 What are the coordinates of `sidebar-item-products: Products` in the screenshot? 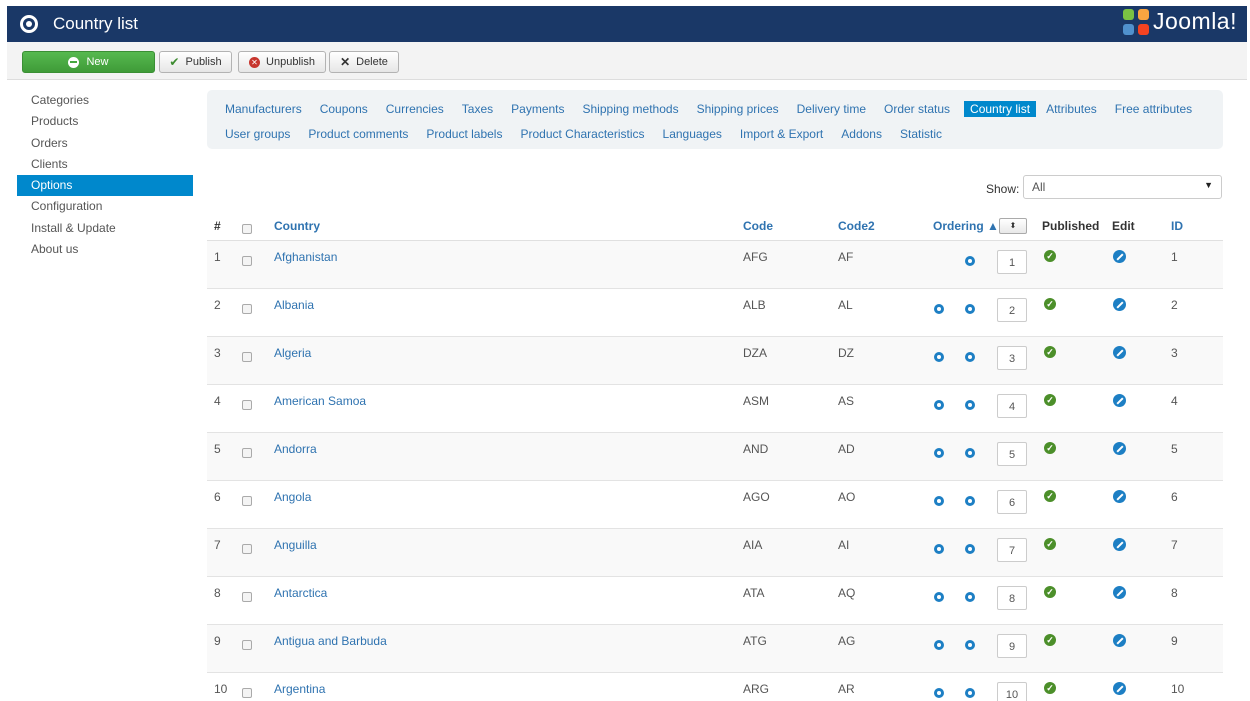 It's located at (105, 121).